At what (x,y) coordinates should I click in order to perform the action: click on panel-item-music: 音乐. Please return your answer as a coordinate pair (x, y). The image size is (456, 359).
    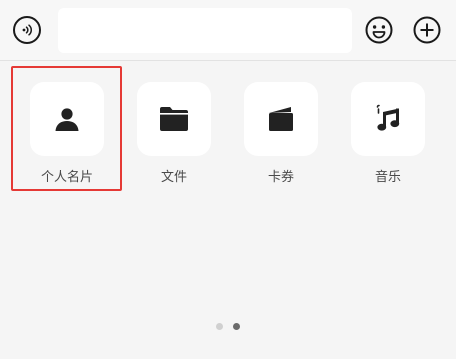
    Looking at the image, I should click on (388, 137).